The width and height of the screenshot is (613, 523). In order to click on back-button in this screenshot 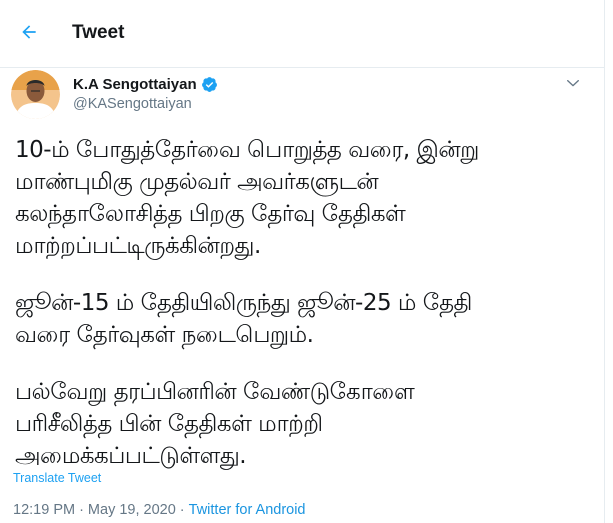, I will do `click(29, 32)`.